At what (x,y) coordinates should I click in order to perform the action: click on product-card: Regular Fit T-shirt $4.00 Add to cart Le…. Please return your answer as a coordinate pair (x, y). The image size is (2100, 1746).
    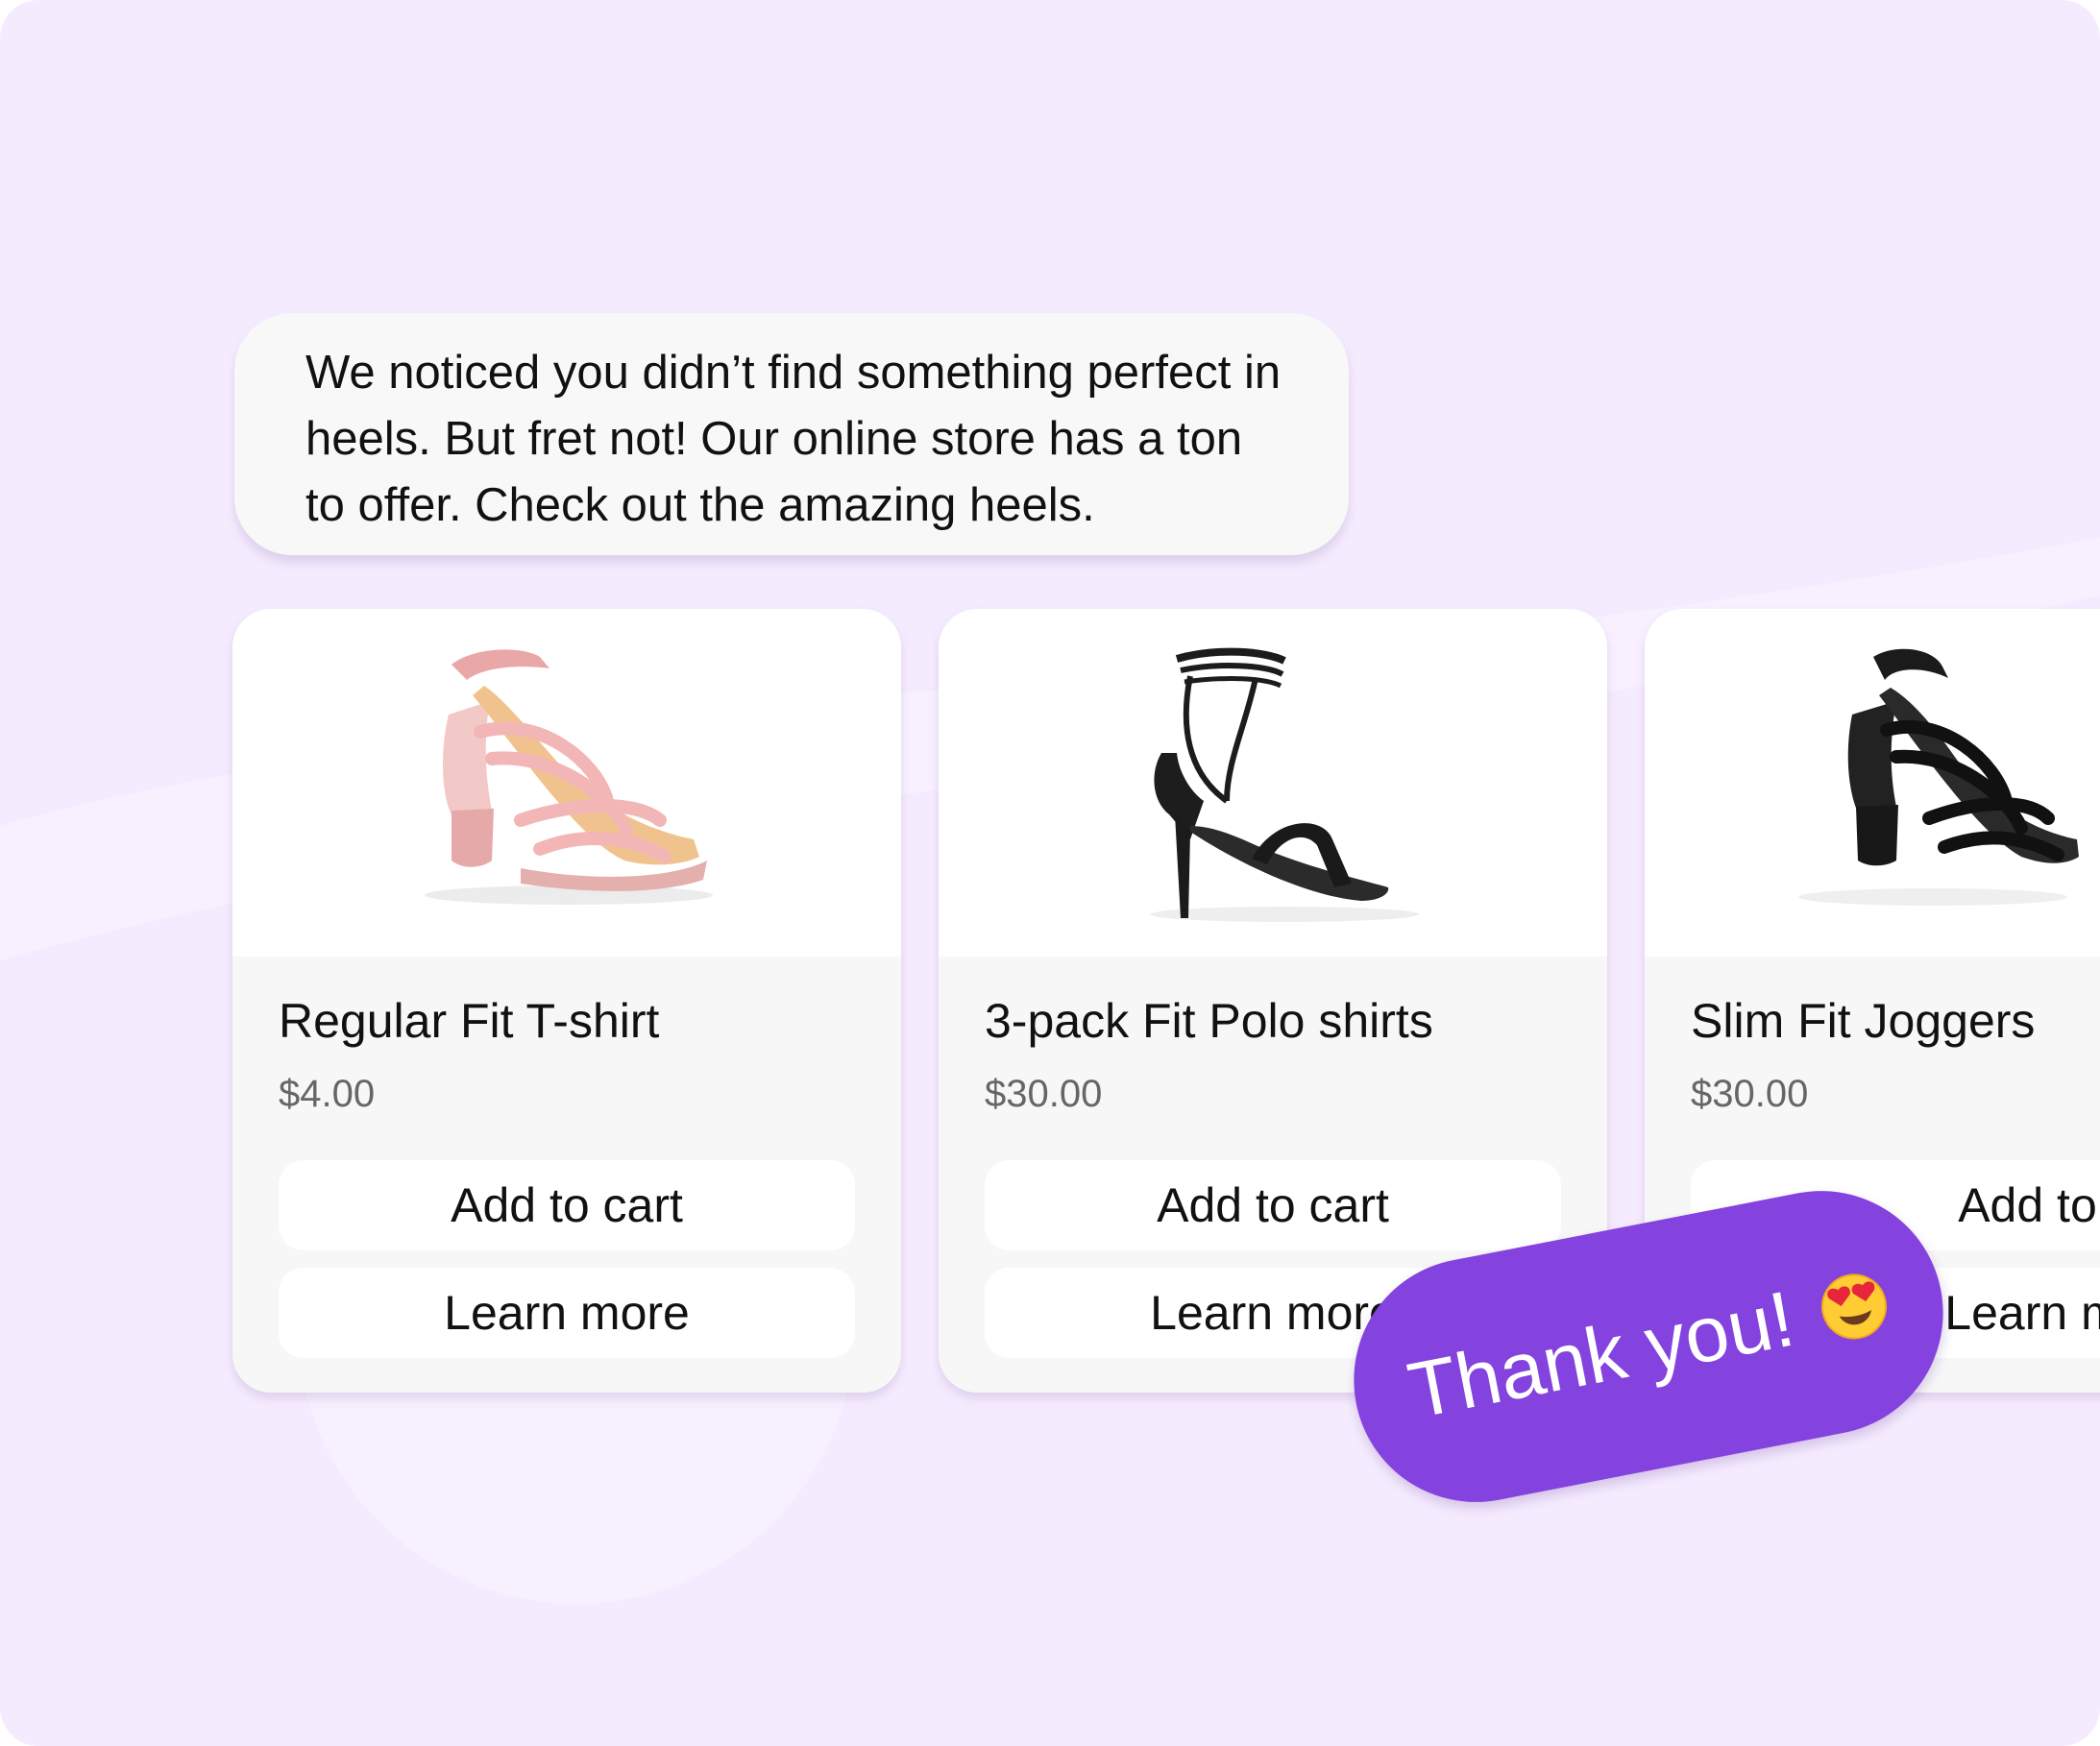
    Looking at the image, I should click on (566, 1001).